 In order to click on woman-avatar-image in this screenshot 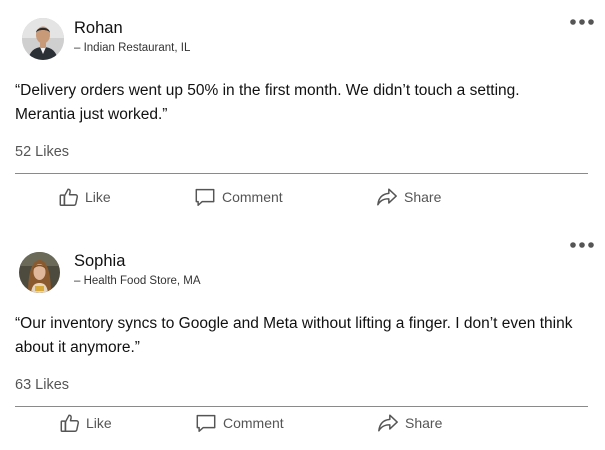, I will do `click(39, 272)`.